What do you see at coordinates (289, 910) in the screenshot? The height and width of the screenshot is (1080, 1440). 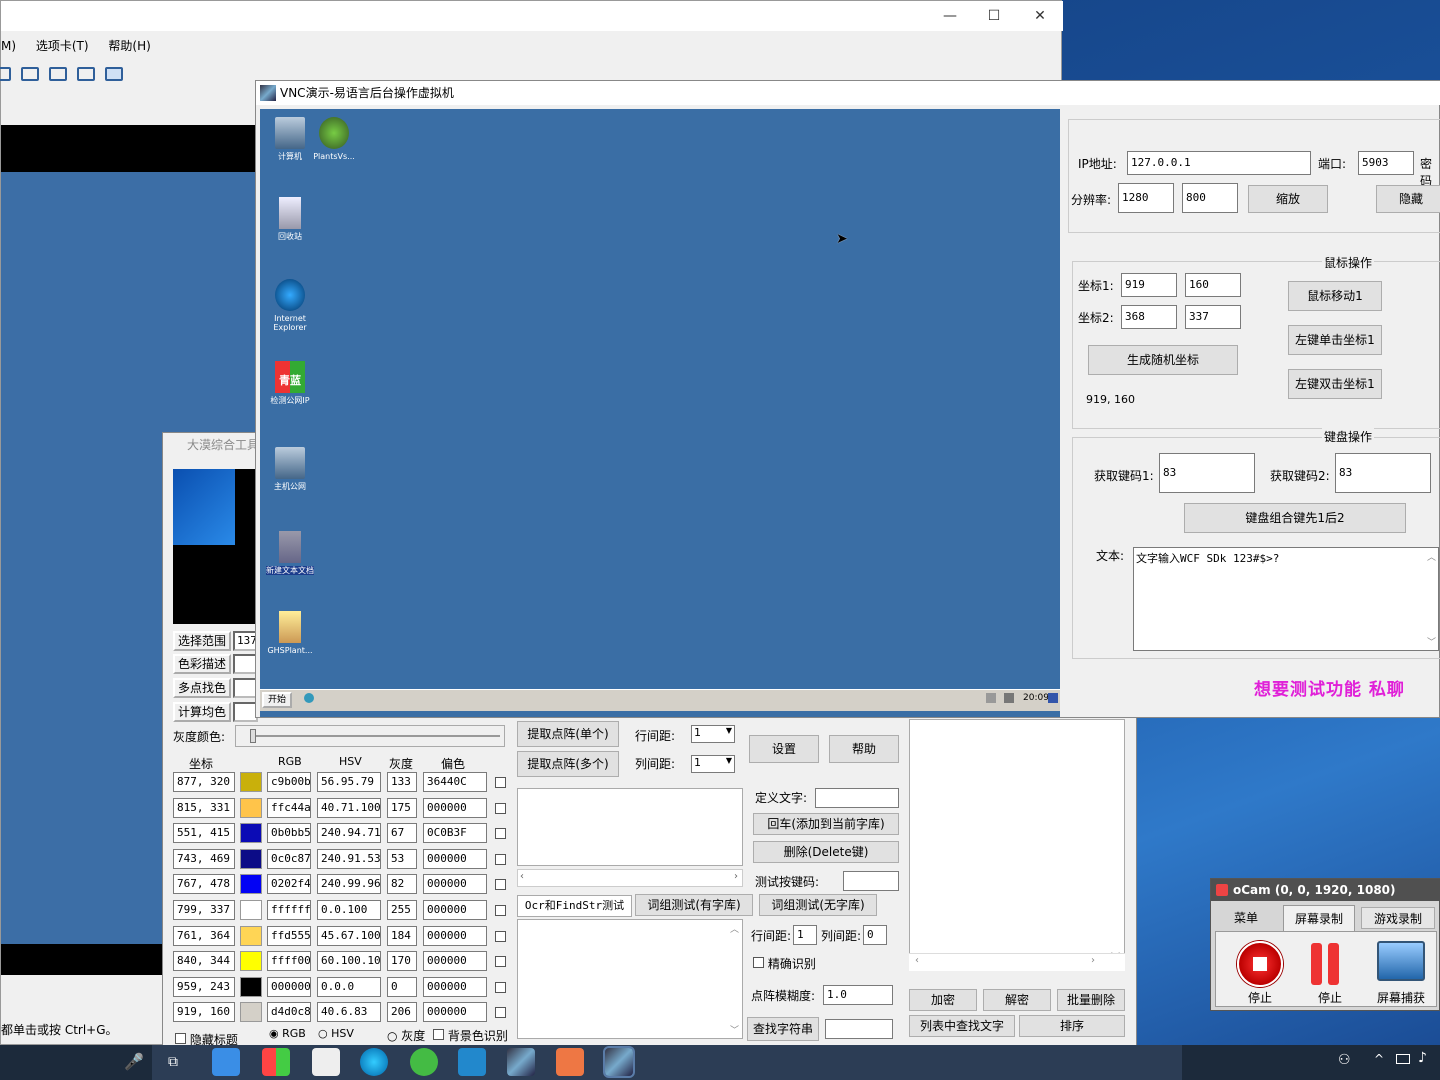 I see `row-rgb: ffffff` at bounding box center [289, 910].